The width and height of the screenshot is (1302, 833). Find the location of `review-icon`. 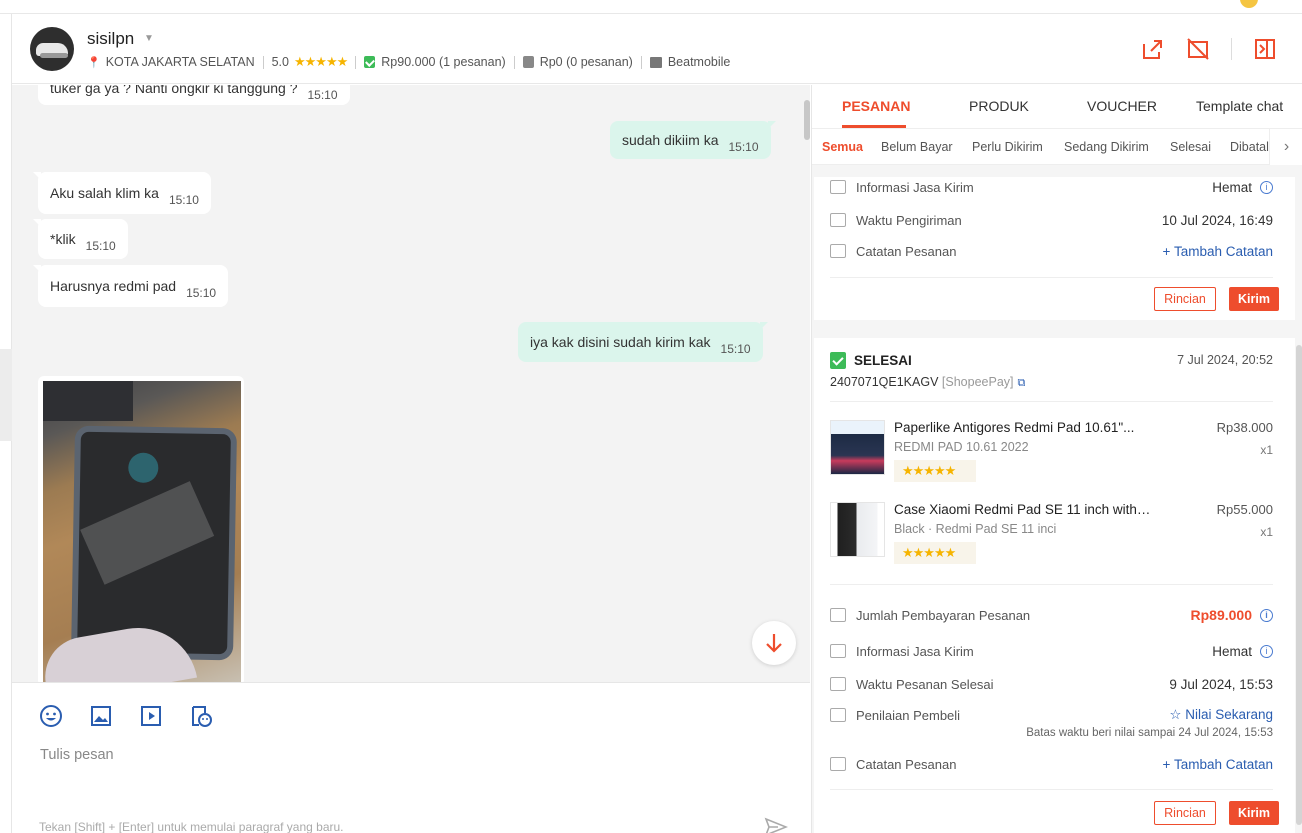

review-icon is located at coordinates (838, 715).